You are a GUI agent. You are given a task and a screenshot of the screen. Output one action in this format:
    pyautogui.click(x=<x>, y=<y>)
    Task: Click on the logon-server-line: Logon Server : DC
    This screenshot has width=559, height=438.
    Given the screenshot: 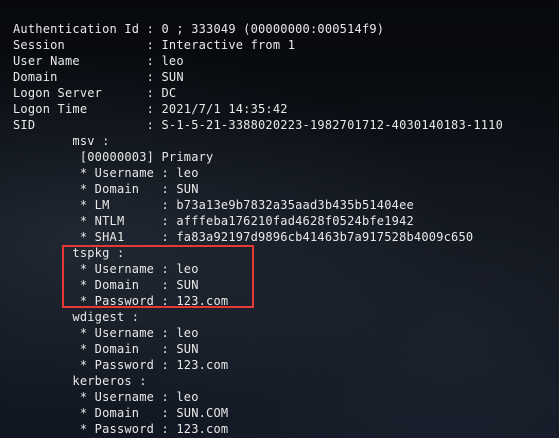 What is the action you would take?
    pyautogui.click(x=95, y=93)
    